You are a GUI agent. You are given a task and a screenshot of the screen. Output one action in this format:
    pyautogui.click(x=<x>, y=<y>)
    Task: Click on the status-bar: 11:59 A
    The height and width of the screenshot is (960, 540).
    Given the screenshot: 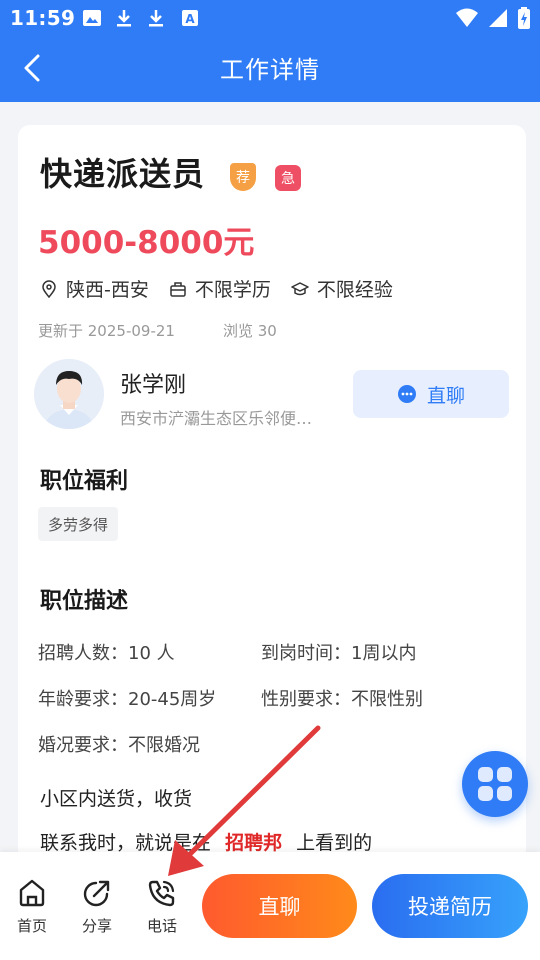 What is the action you would take?
    pyautogui.click(x=270, y=19)
    